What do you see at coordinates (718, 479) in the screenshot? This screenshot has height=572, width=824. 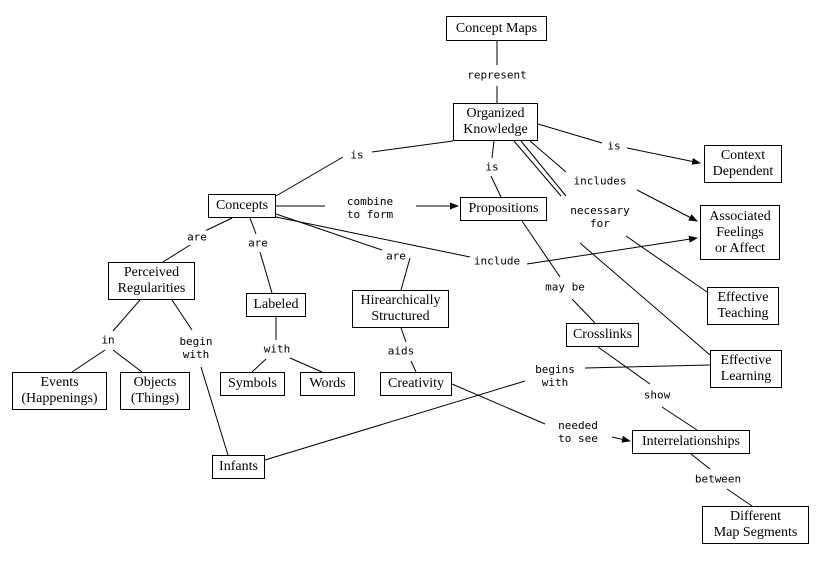 I see `edge-label: between` at bounding box center [718, 479].